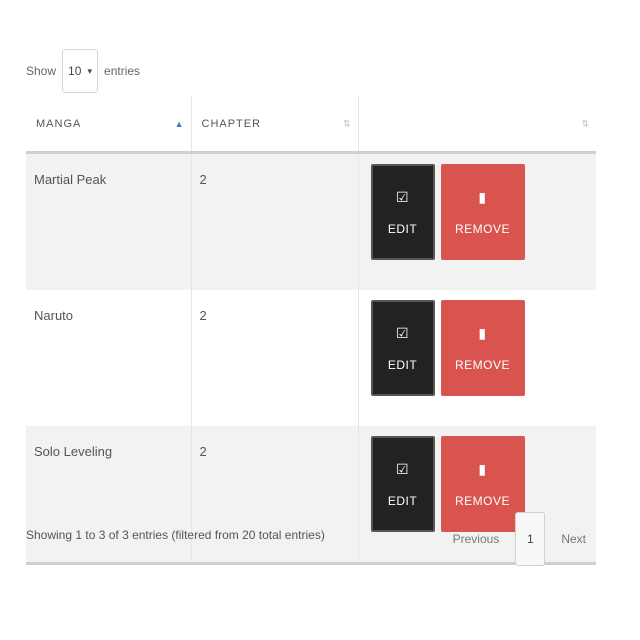 The image size is (640, 640). What do you see at coordinates (59, 123) in the screenshot?
I see `column-label: MANGA` at bounding box center [59, 123].